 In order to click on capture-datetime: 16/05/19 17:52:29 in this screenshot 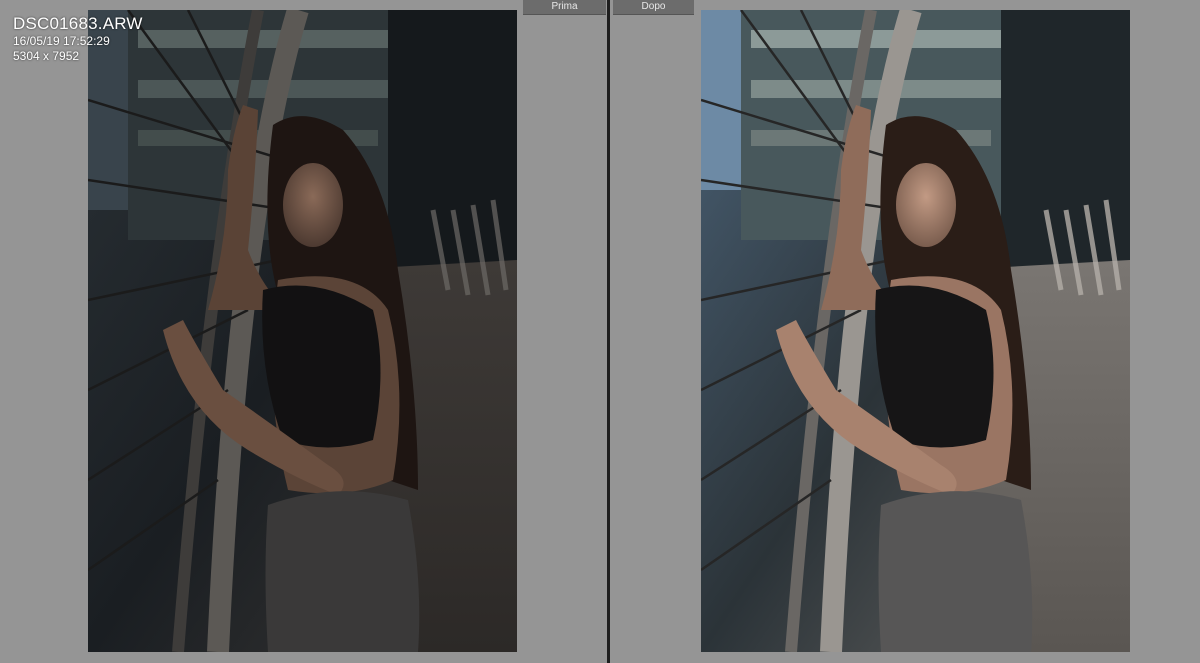, I will do `click(61, 41)`.